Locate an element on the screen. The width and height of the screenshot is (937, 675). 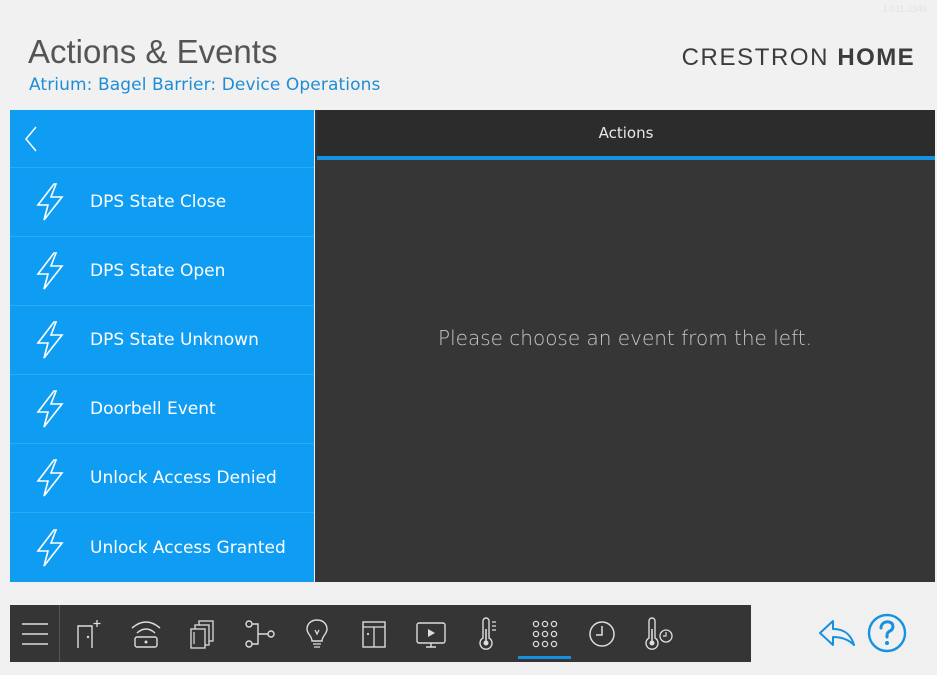
event-label: DPS State Unknown is located at coordinates (174, 340).